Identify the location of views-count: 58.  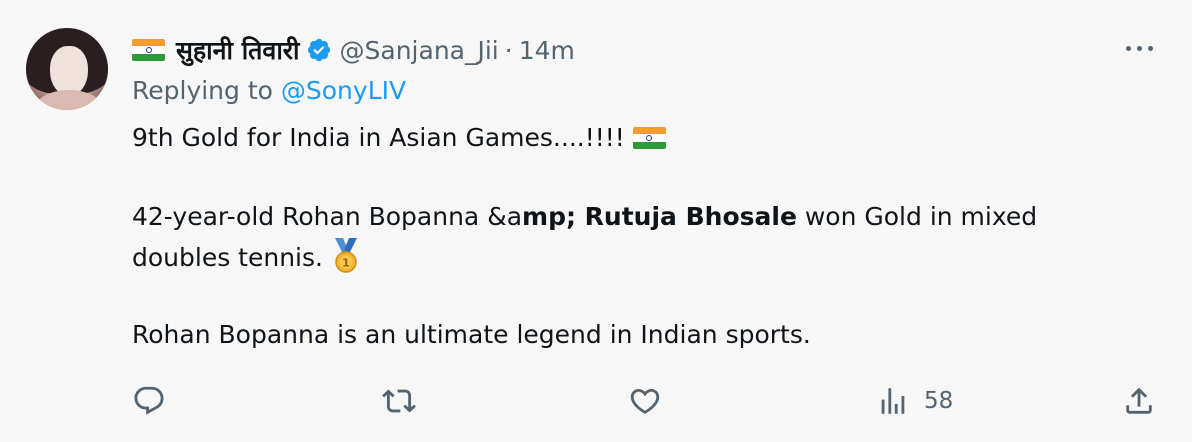
(939, 401).